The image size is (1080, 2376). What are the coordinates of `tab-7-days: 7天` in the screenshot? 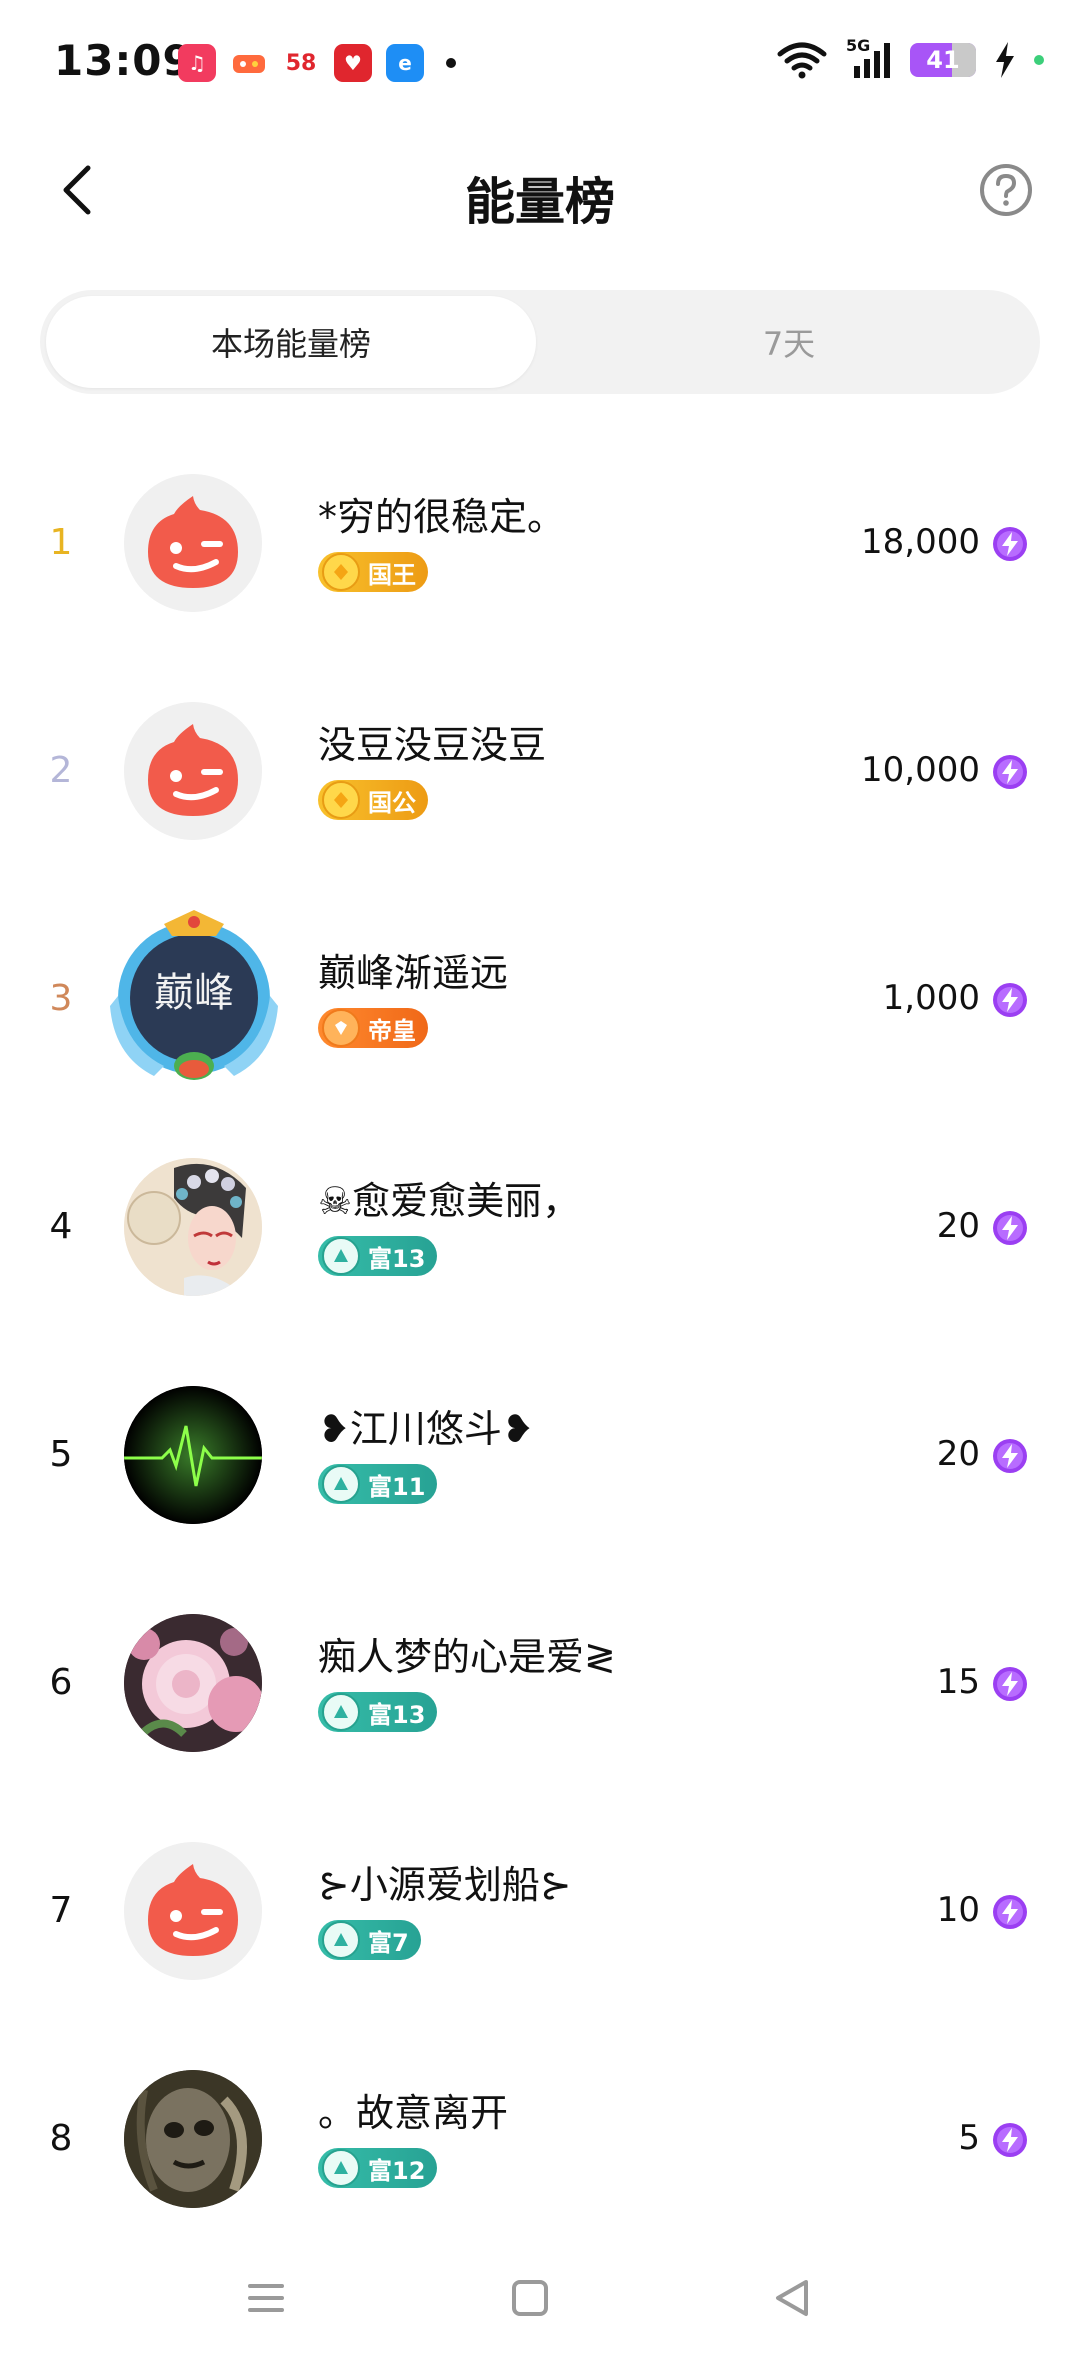 It's located at (789, 342).